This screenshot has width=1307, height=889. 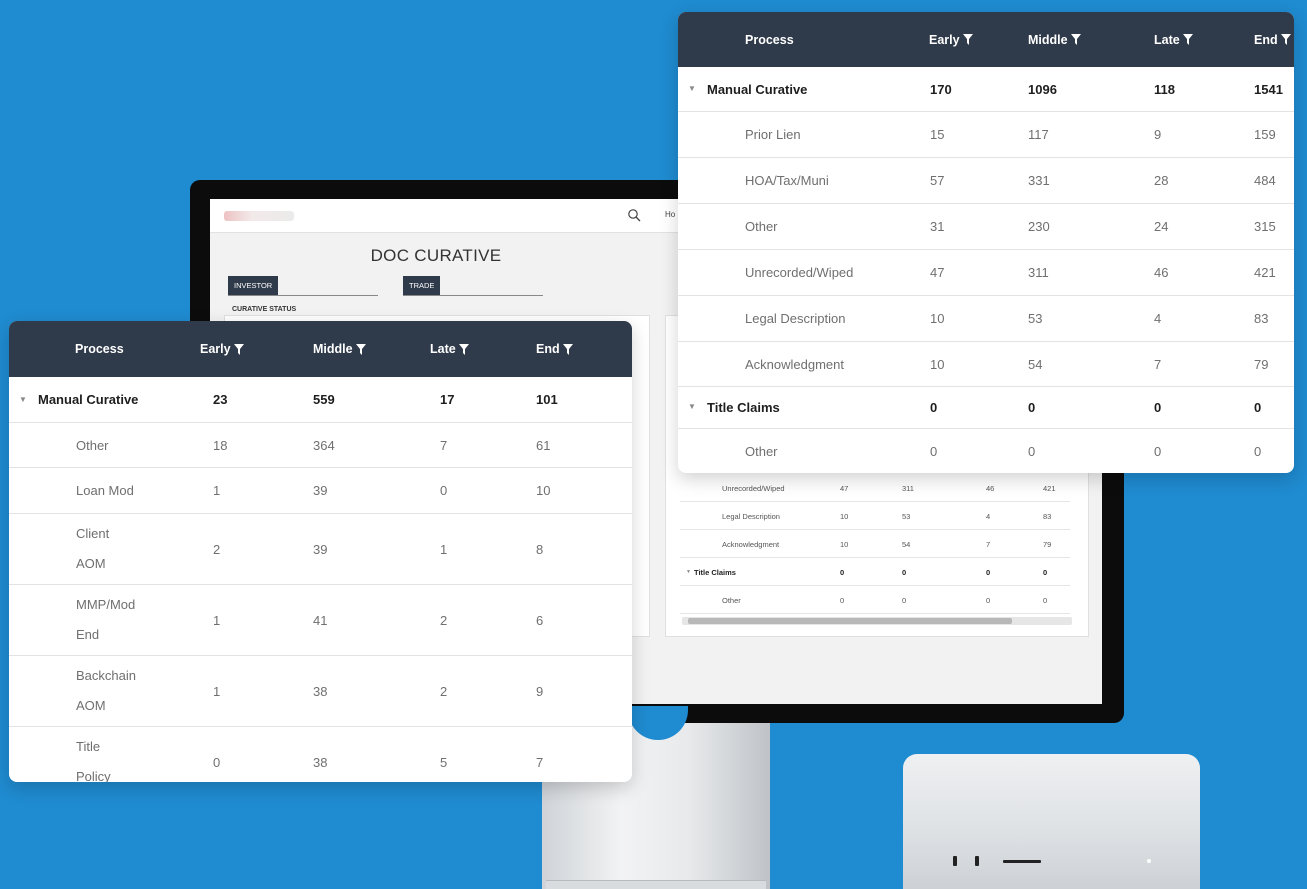 I want to click on table-row: Other 31 230 24 315, so click(x=986, y=227).